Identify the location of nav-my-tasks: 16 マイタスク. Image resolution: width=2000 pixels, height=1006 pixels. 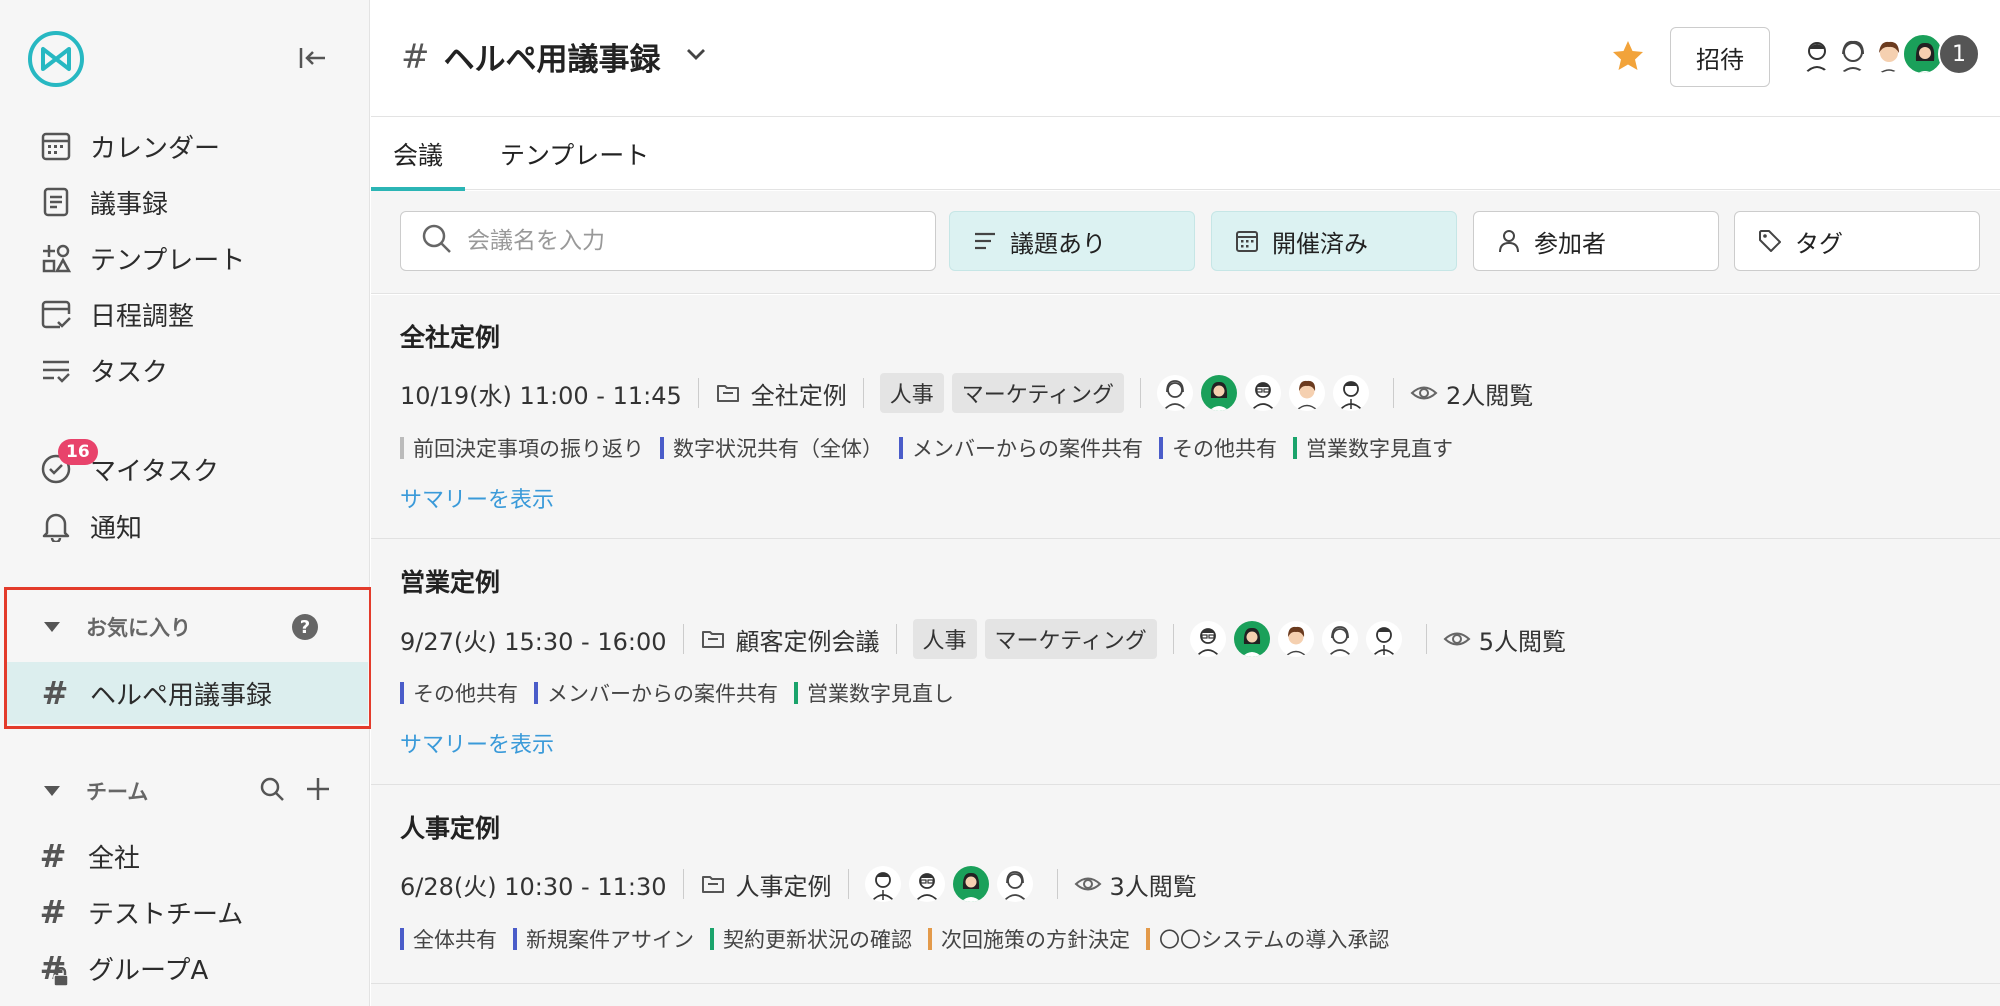
(185, 466).